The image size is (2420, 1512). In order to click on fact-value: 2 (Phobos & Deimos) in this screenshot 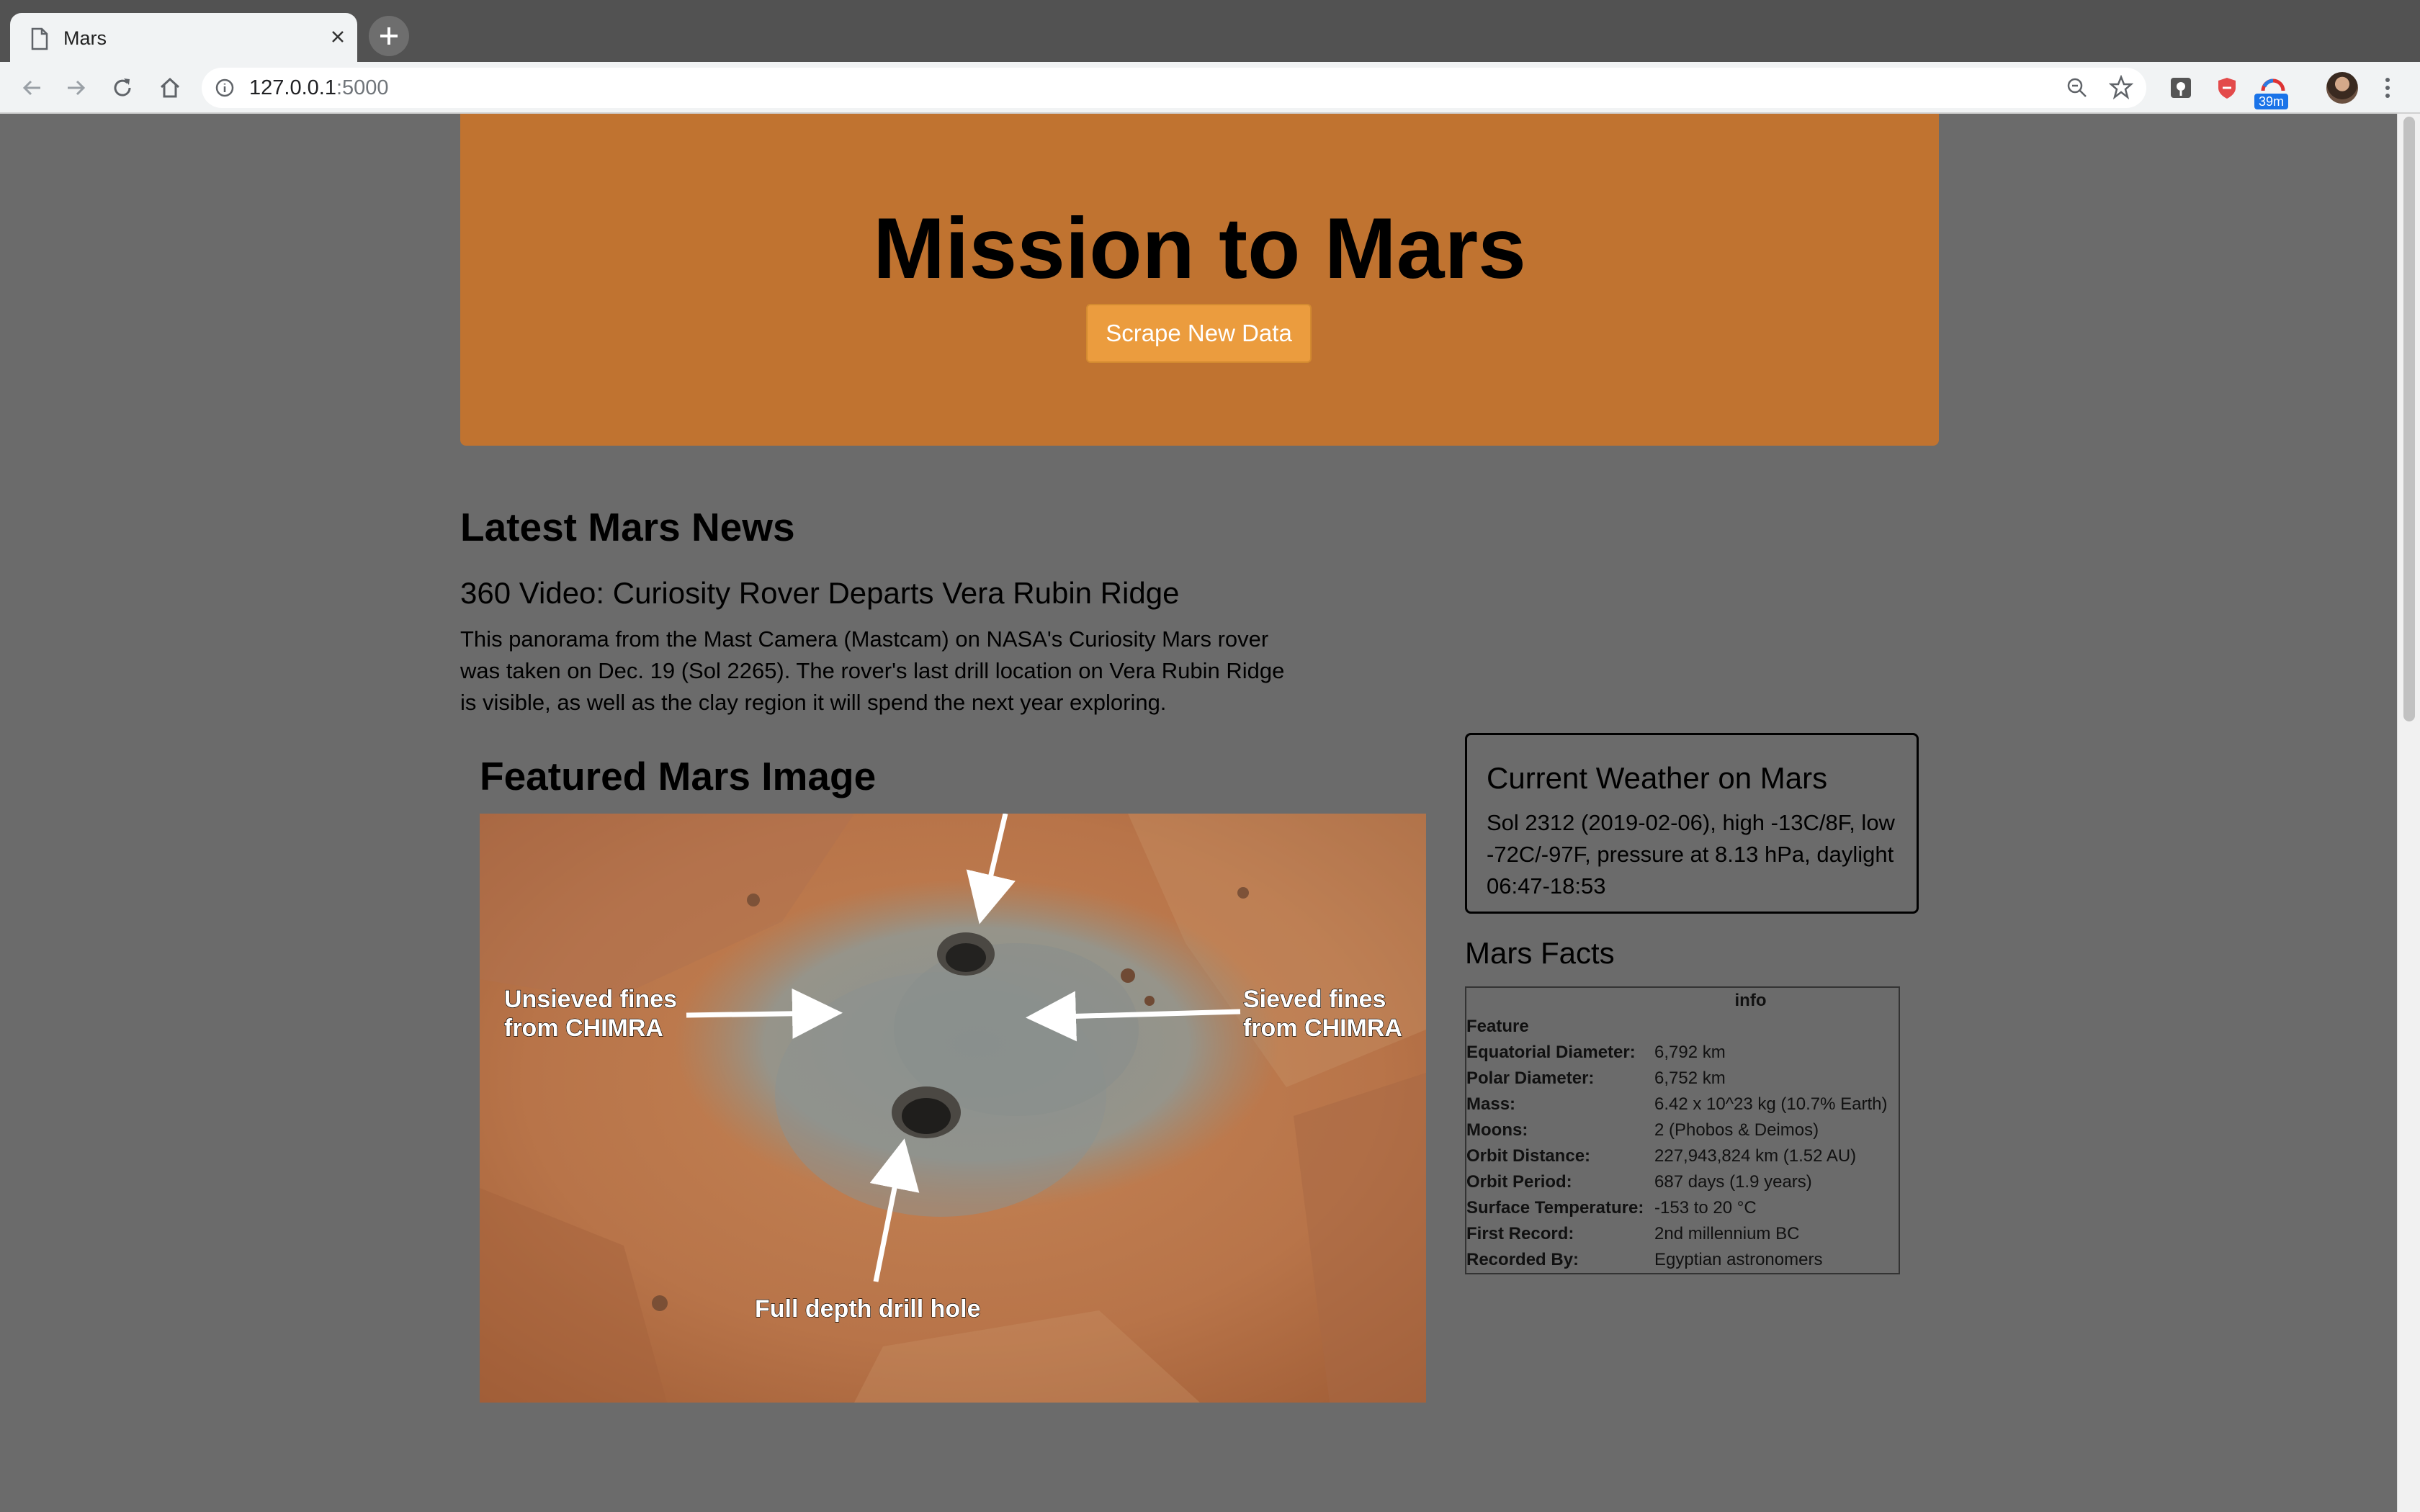, I will do `click(1736, 1130)`.